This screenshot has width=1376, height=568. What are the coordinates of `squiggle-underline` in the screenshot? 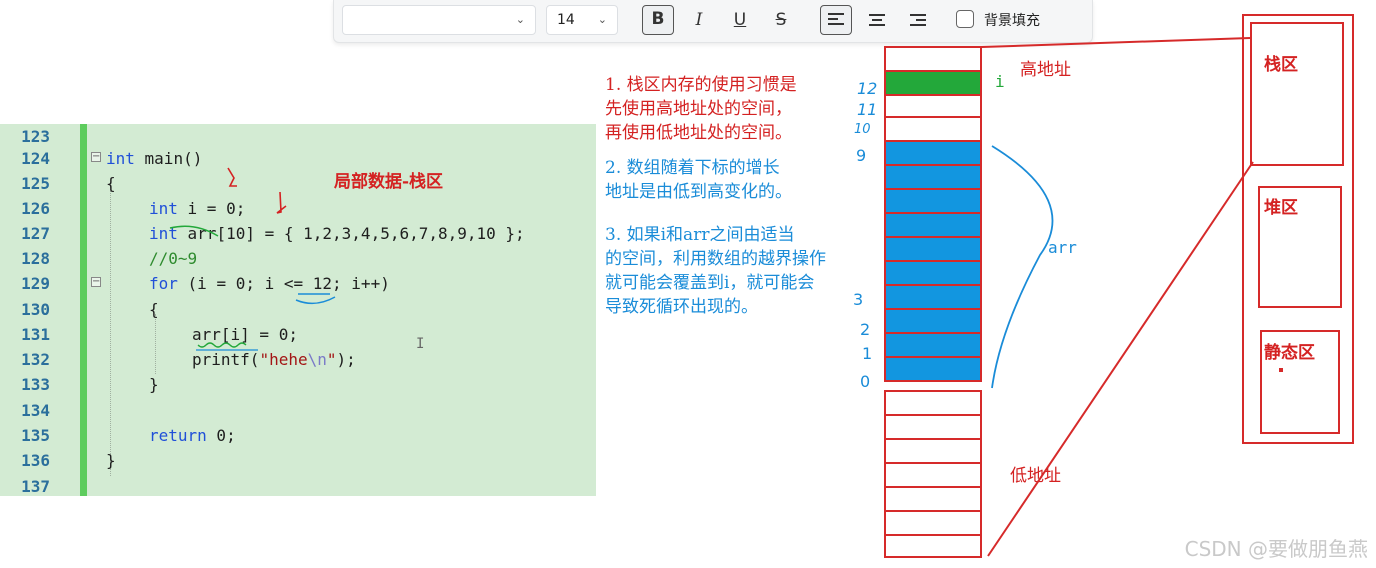 It's located at (222, 345).